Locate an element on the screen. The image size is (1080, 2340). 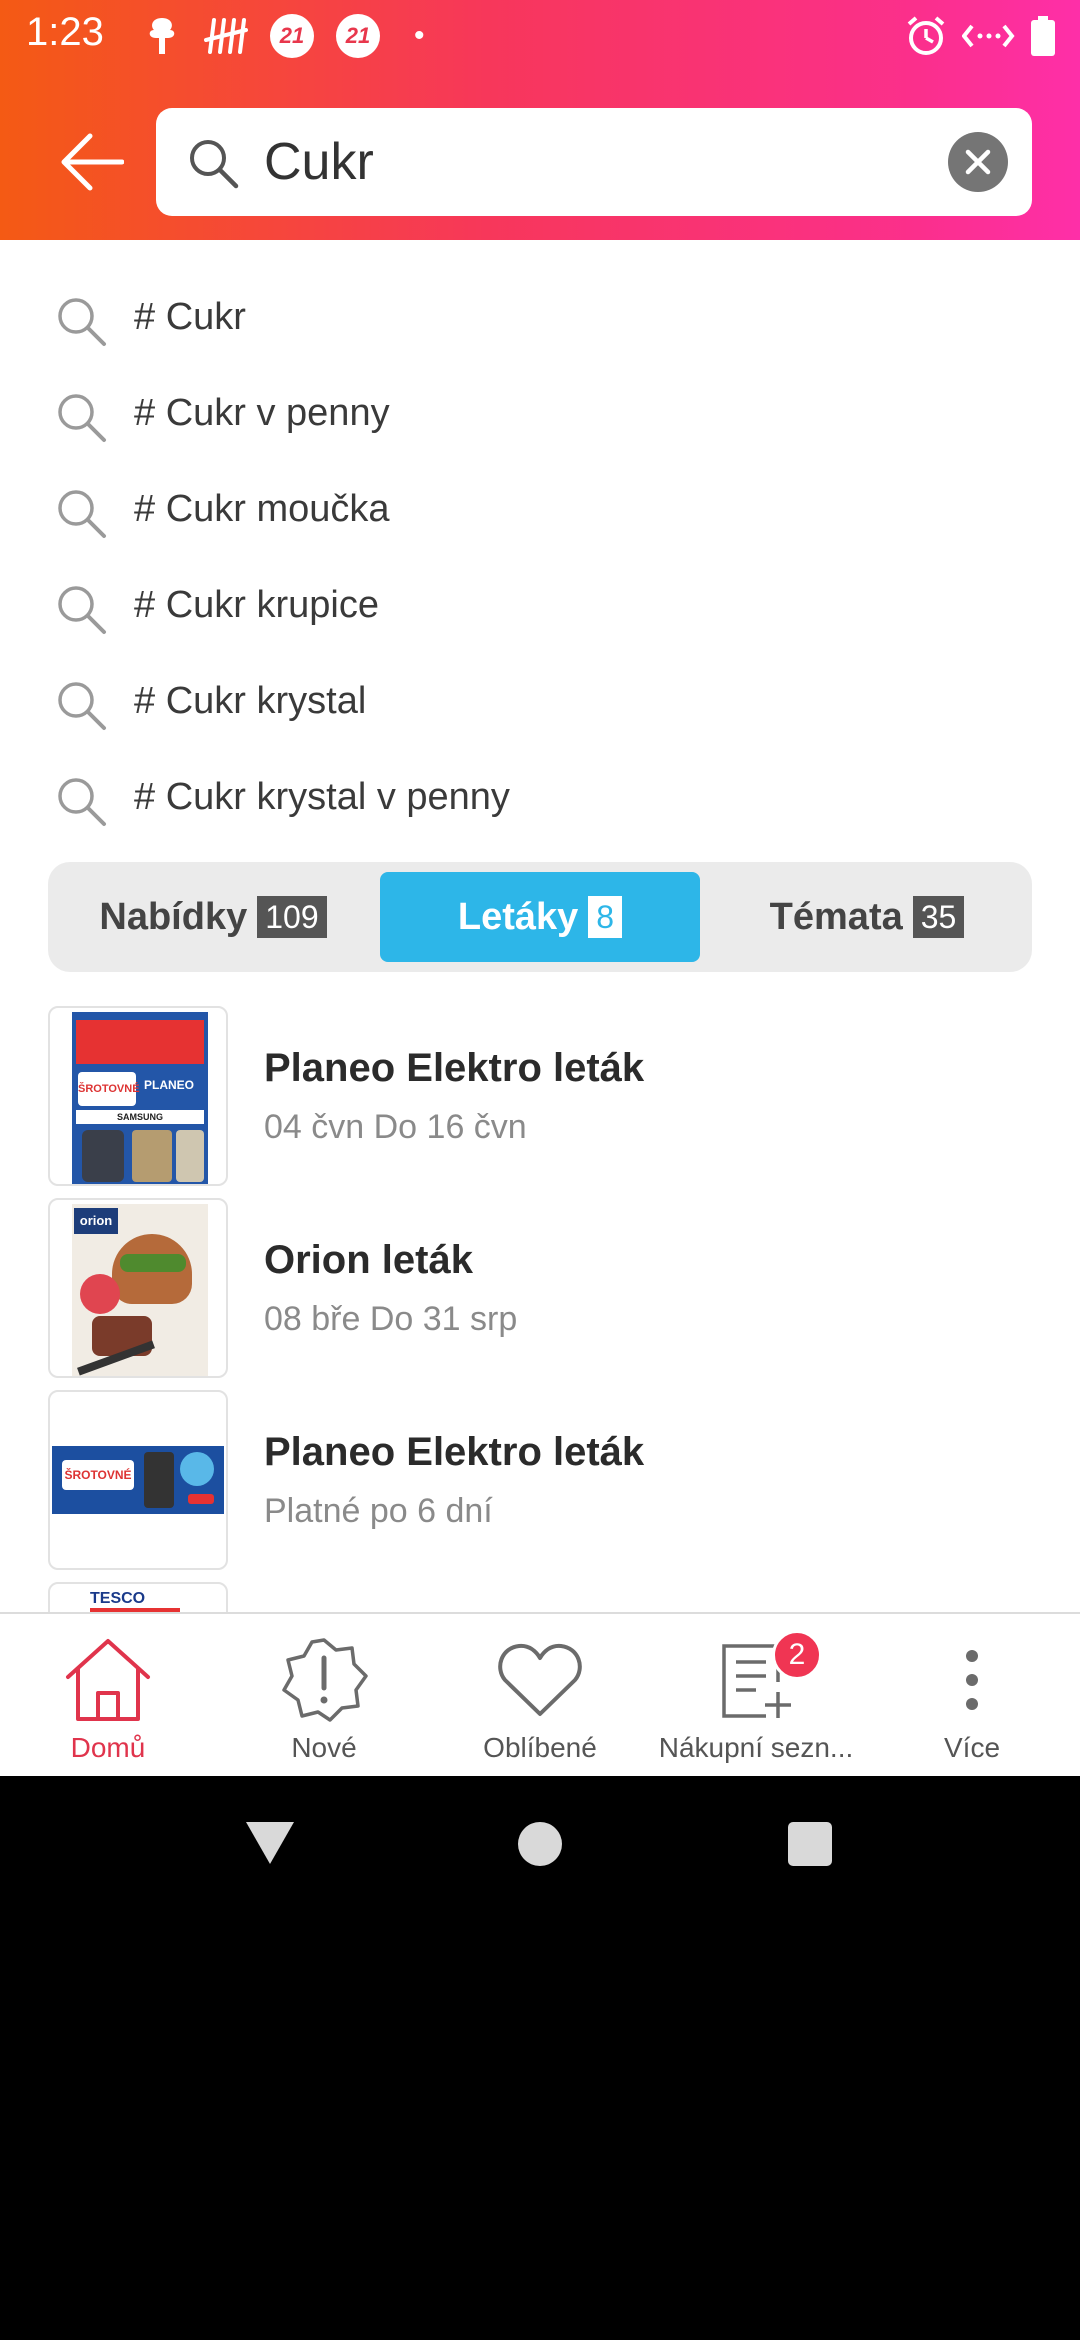
back-triangle-icon is located at coordinates (270, 1842).